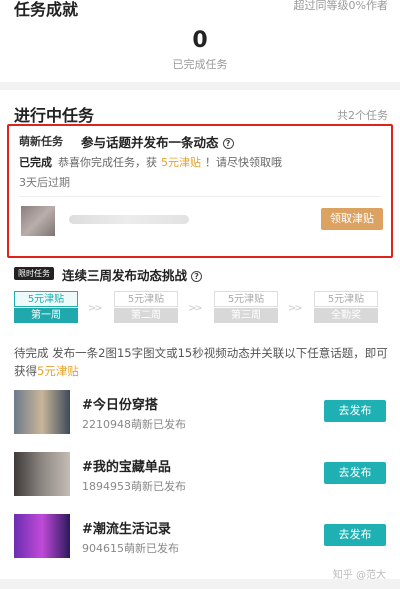  Describe the element at coordinates (44, 182) in the screenshot. I see `expiry-text: 3天后过期` at that location.